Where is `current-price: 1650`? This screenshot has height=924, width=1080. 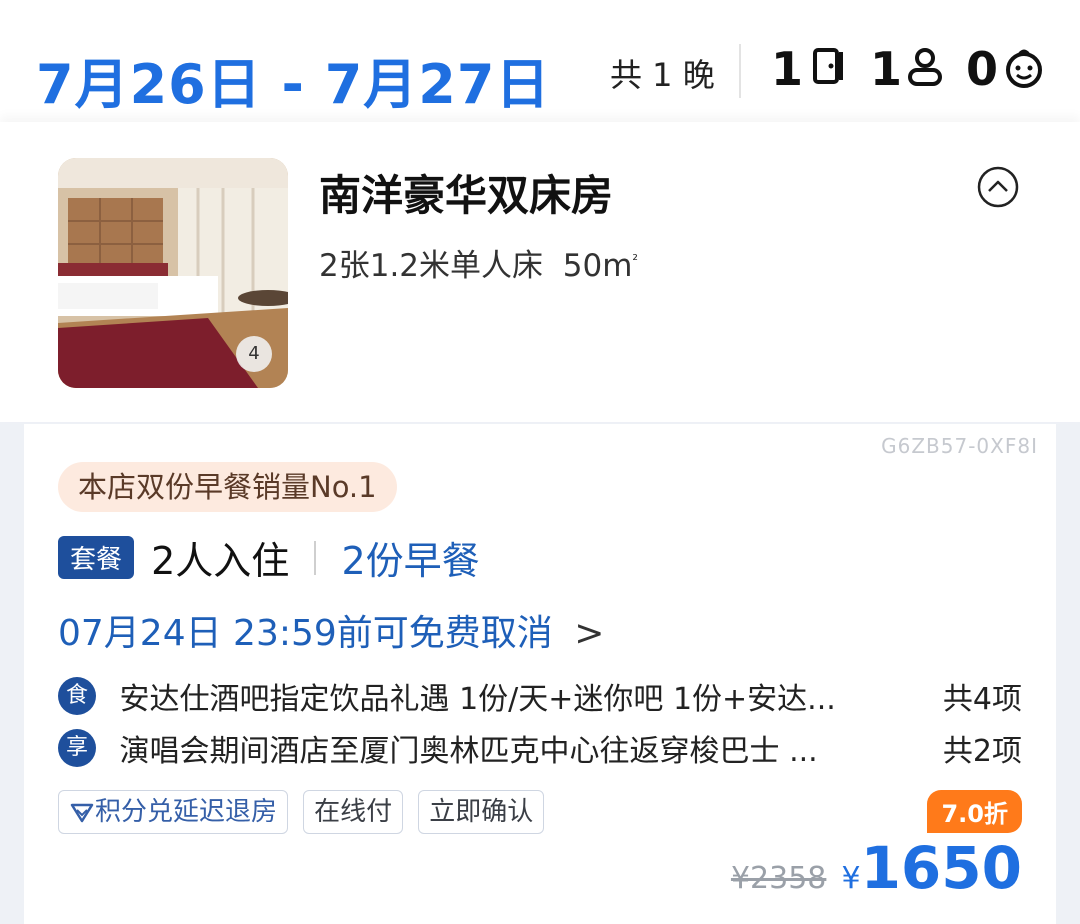
current-price: 1650 is located at coordinates (941, 868).